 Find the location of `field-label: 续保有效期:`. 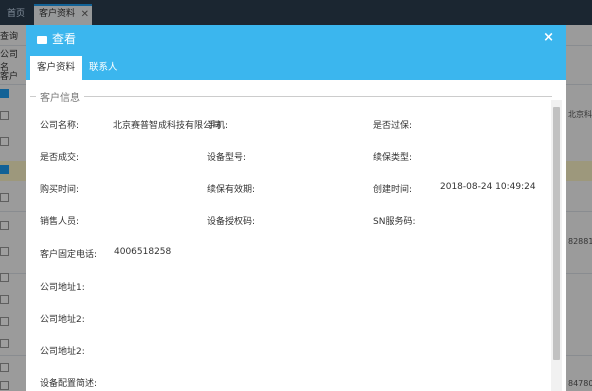

field-label: 续保有效期: is located at coordinates (231, 190).